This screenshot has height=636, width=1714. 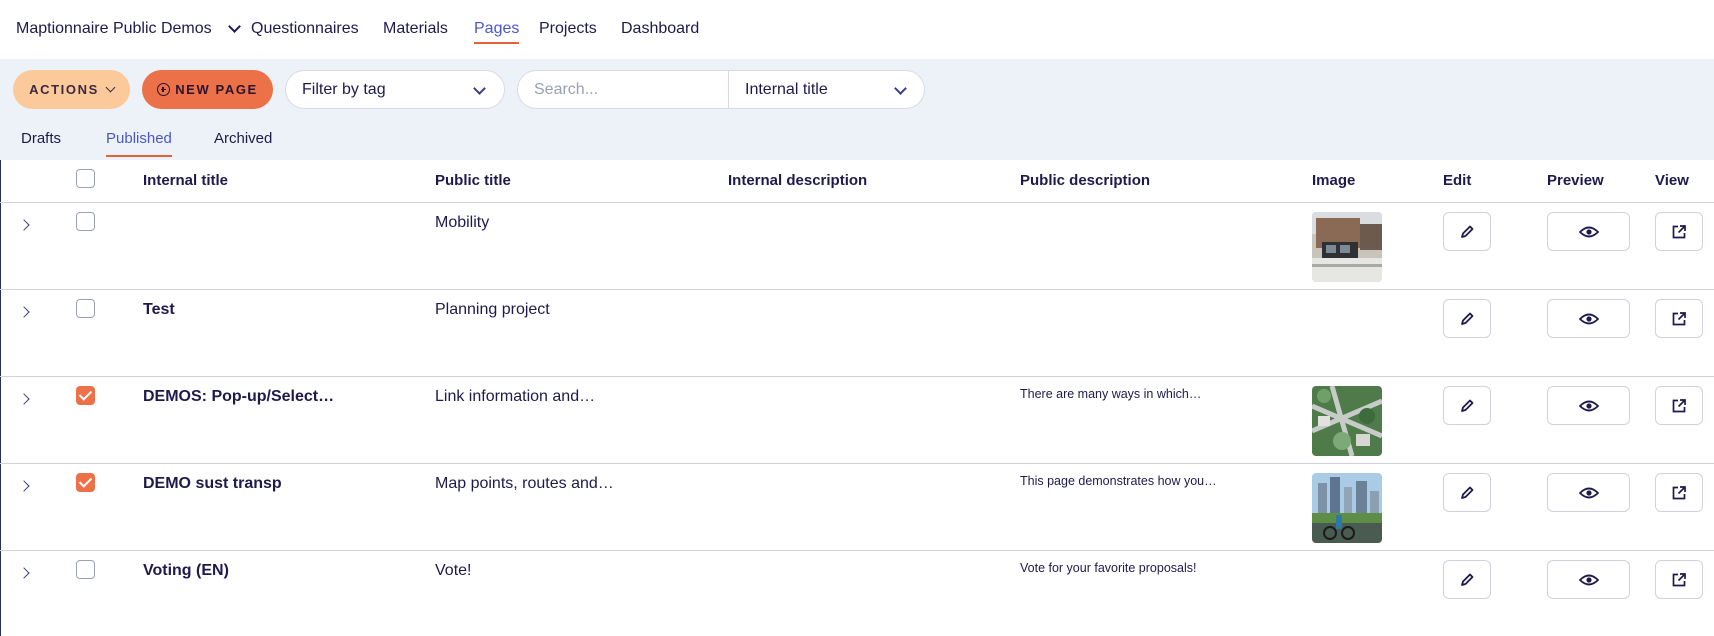 I want to click on column-header-public-title: Public title, so click(x=473, y=180).